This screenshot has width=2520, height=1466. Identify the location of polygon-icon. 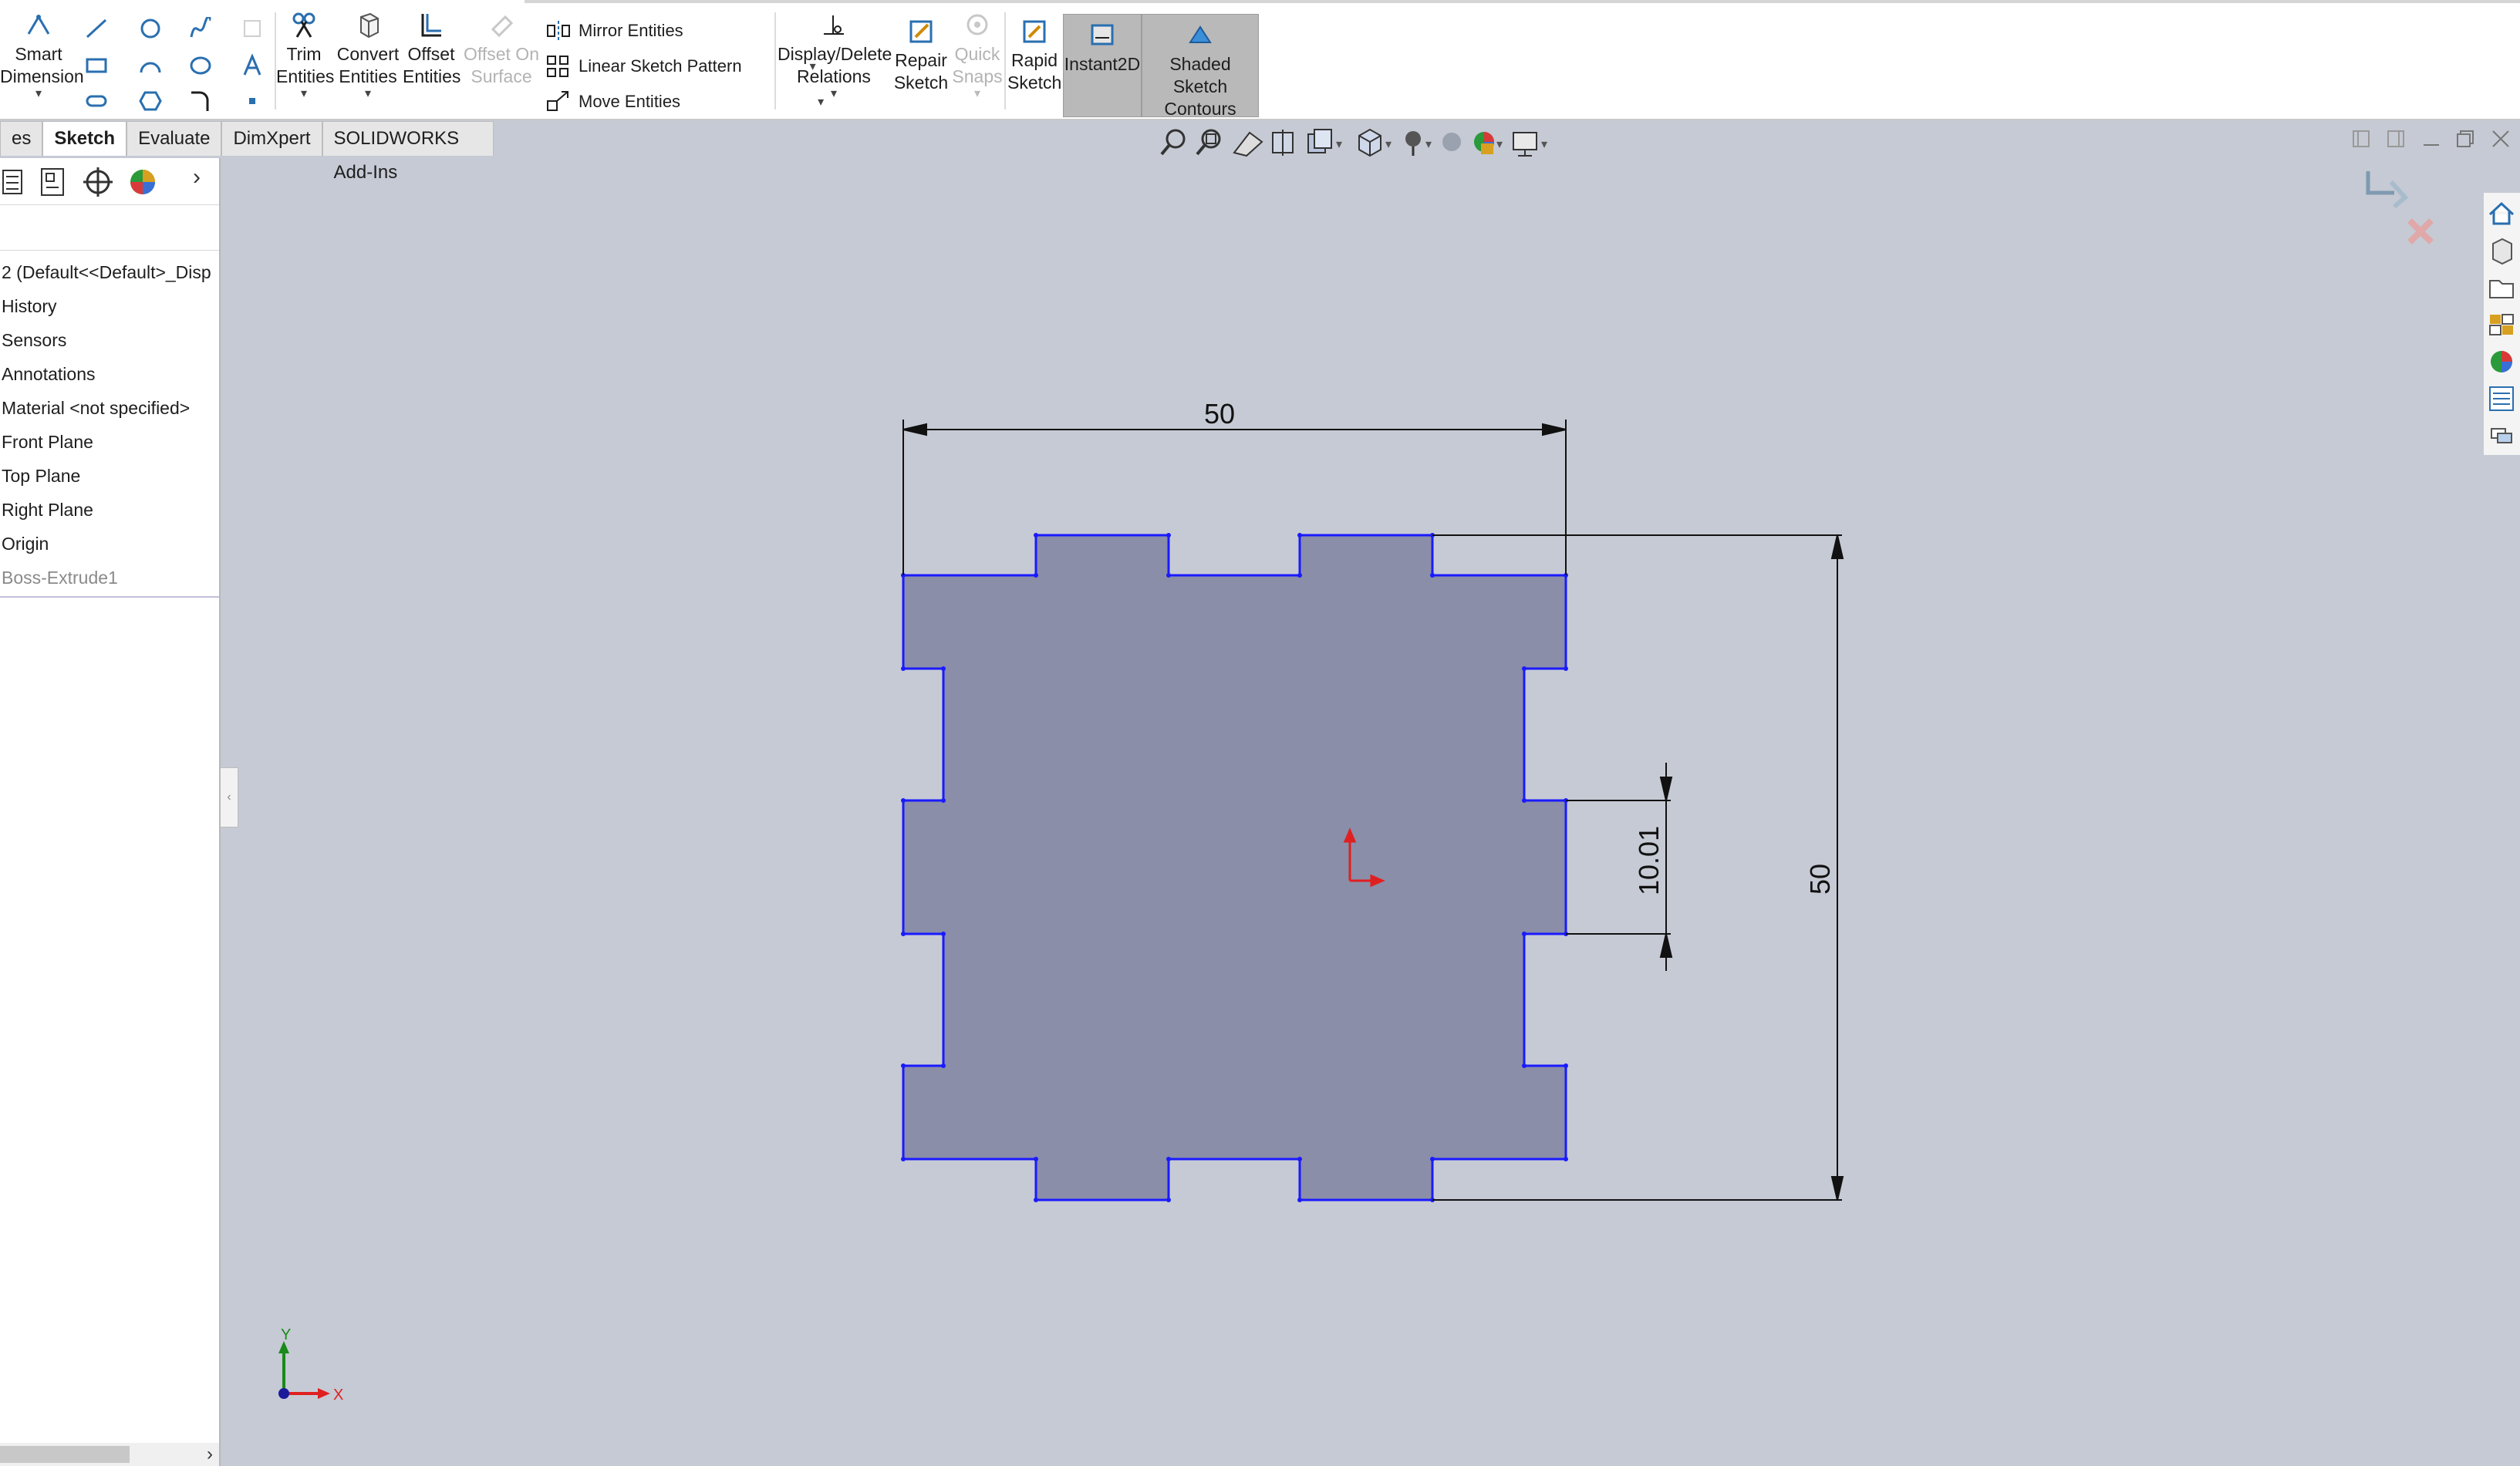
(150, 101).